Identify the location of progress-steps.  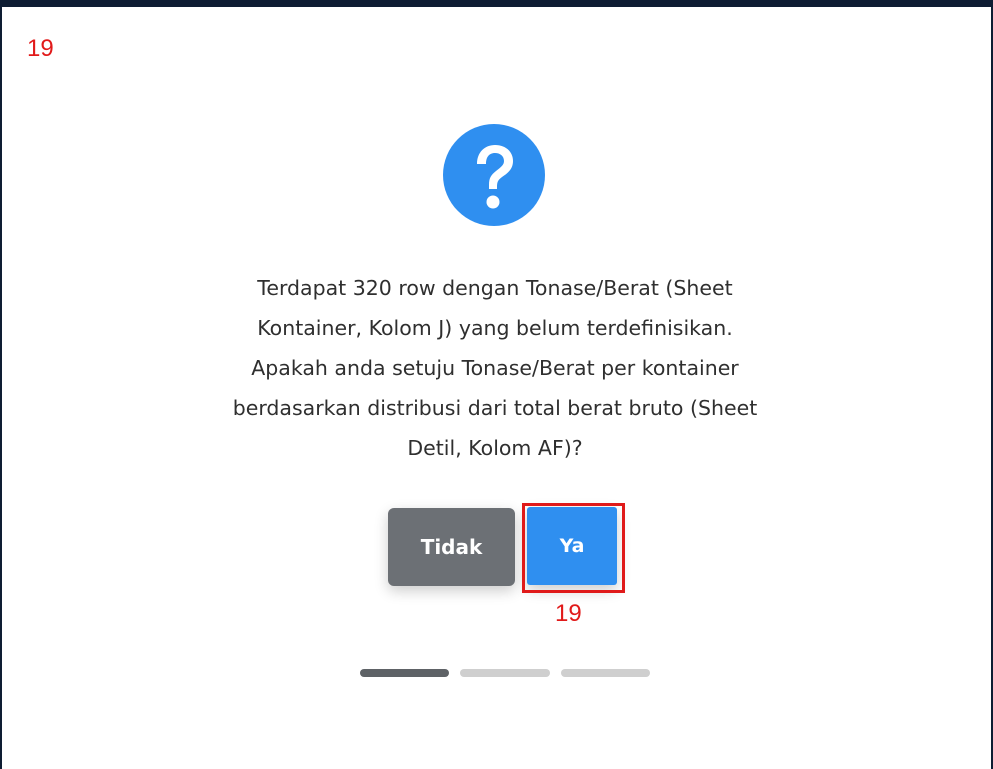
(505, 673).